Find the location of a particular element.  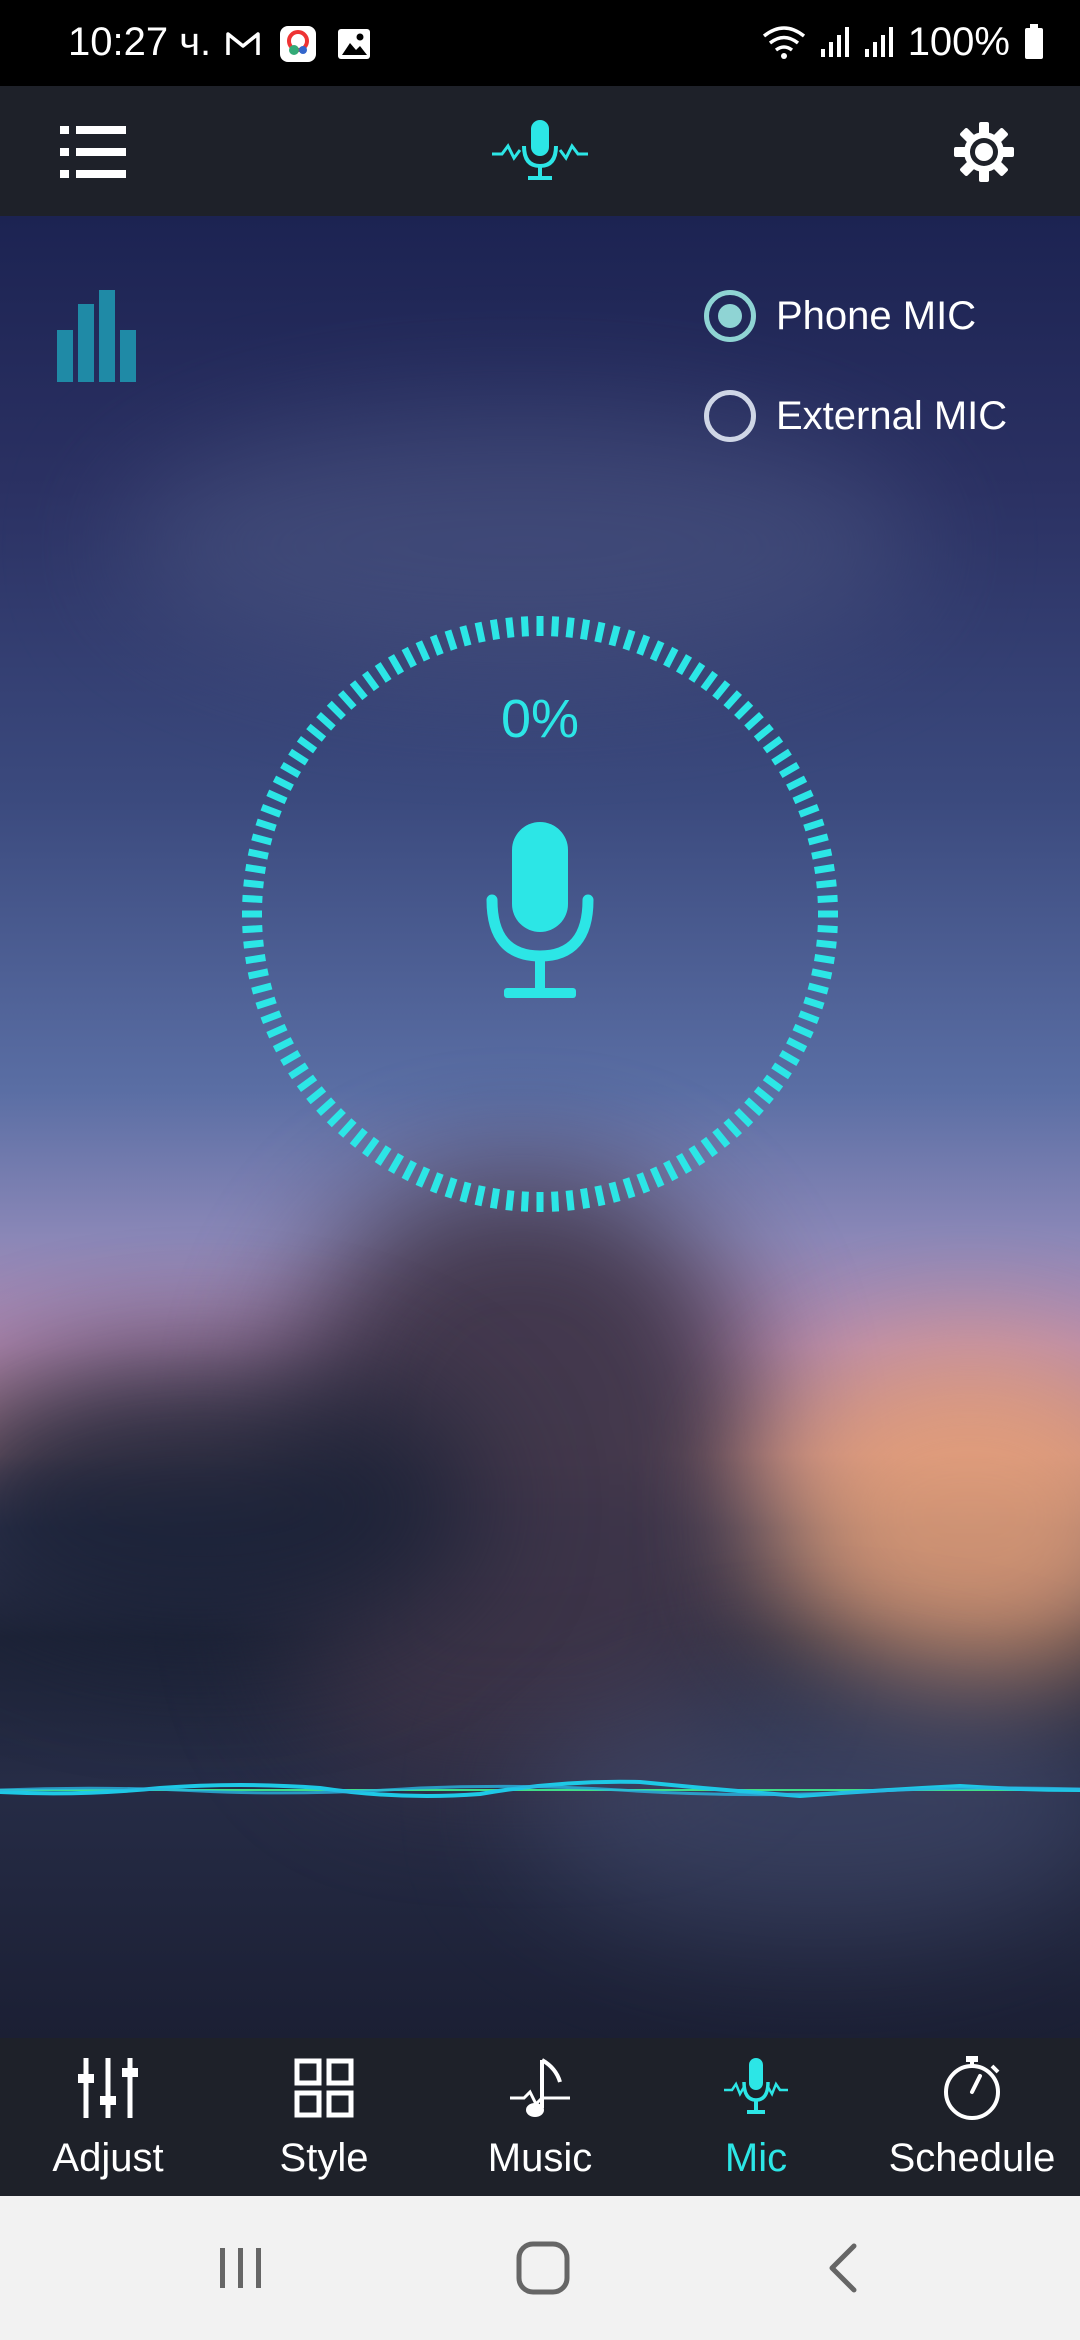

radio-phone-mic: Phone MIC is located at coordinates (840, 316).